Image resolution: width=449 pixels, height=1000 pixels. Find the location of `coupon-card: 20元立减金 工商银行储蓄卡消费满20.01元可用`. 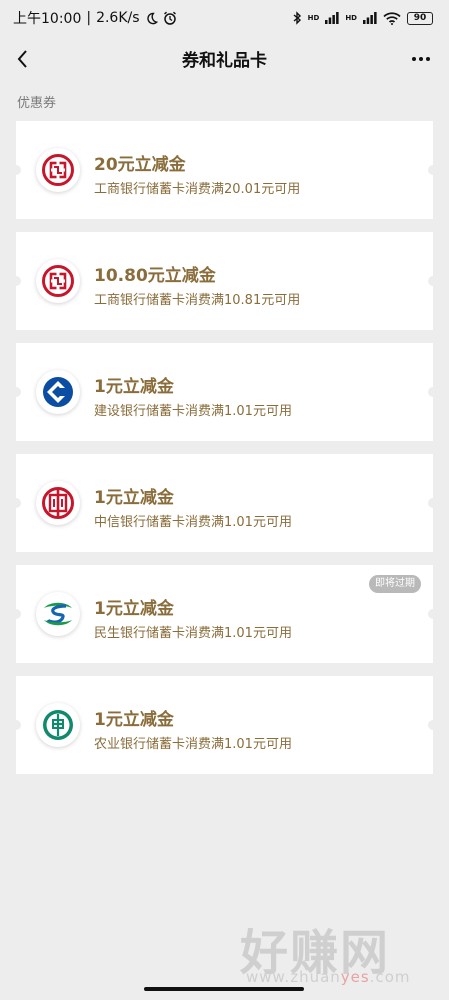

coupon-card: 20元立减金 工商银行储蓄卡消费满20.01元可用 is located at coordinates (224, 170).